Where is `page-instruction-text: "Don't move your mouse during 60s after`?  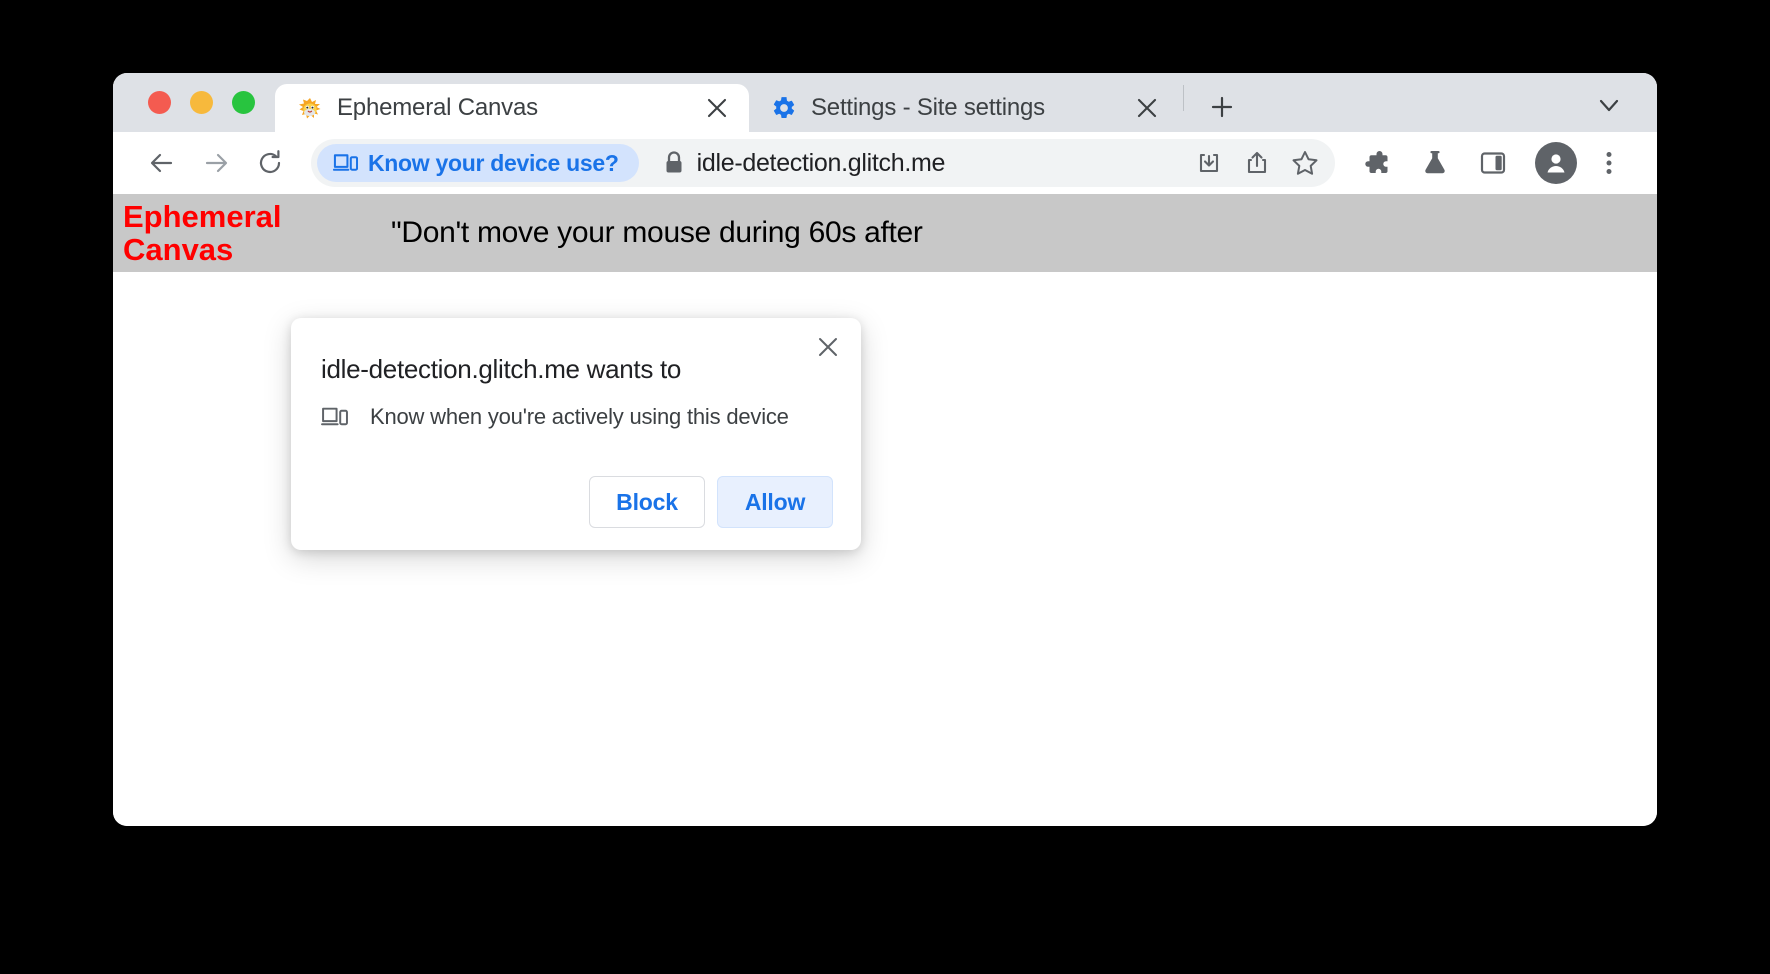 page-instruction-text: "Don't move your mouse during 60s after is located at coordinates (657, 232).